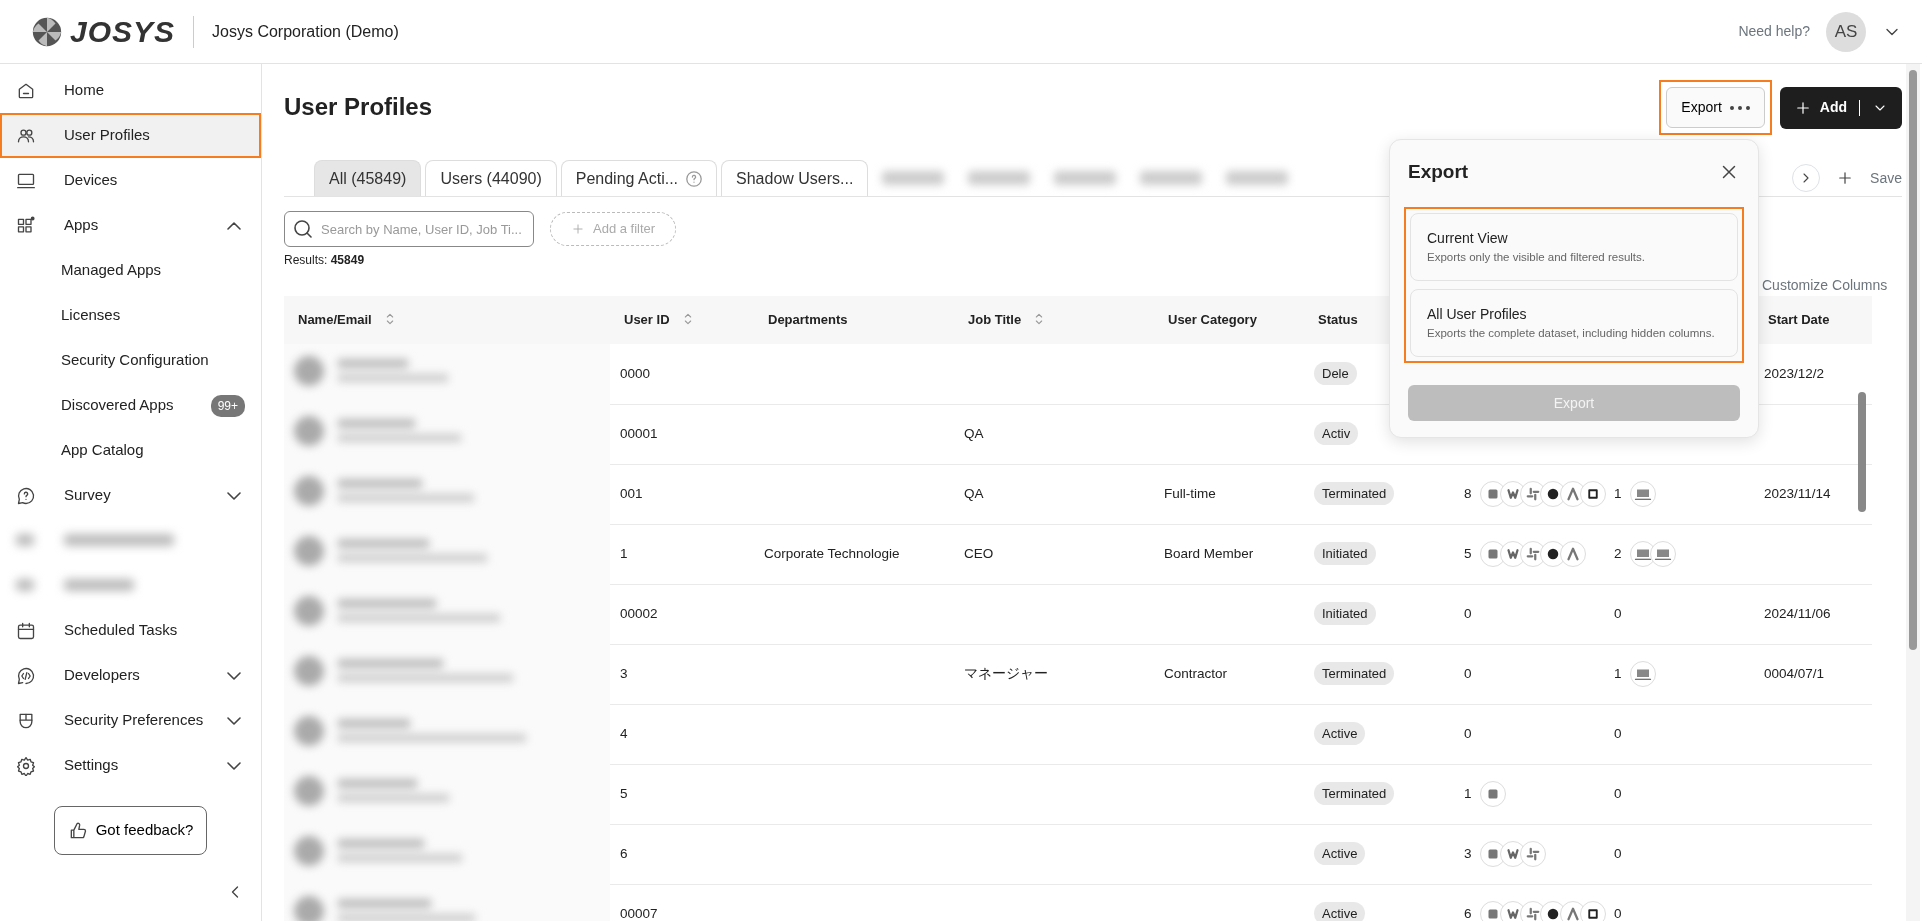 The height and width of the screenshot is (921, 1922). Describe the element at coordinates (130, 450) in the screenshot. I see `sidebar-item: App Catalog` at that location.